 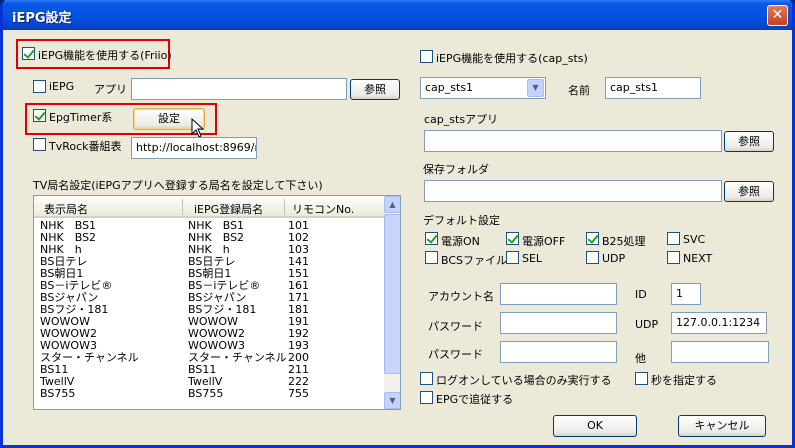 What do you see at coordinates (673, 257) in the screenshot?
I see `next-checkbox` at bounding box center [673, 257].